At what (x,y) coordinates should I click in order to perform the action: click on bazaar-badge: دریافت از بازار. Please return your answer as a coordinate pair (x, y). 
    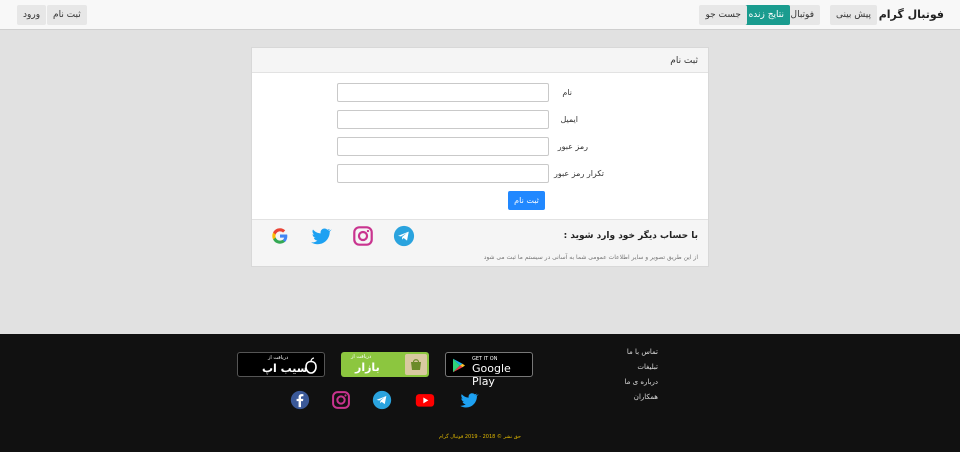
    Looking at the image, I should click on (385, 364).